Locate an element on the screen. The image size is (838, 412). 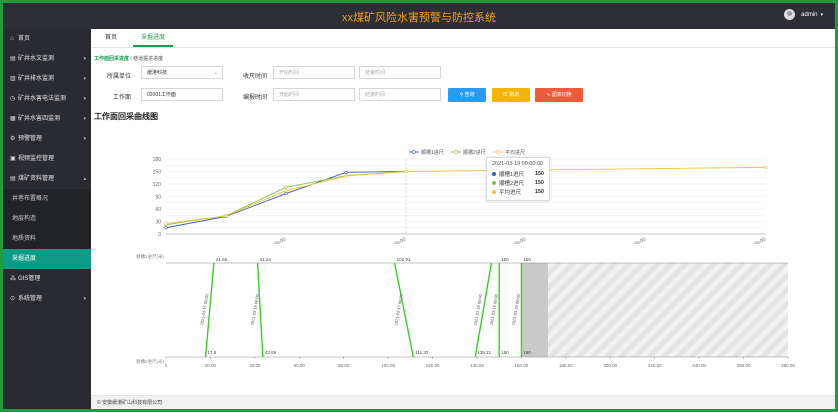
gear-icon: ⚙ is located at coordinates (13, 139).